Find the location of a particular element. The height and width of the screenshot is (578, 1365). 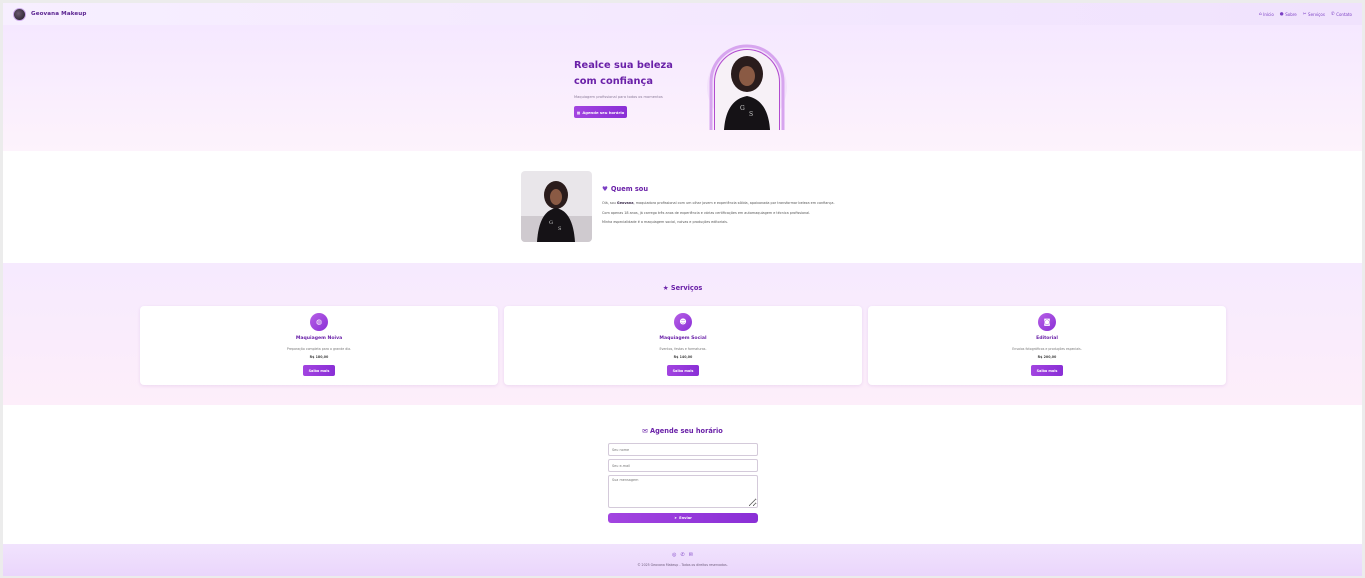

nav-link-servicos: ✂ Serviços is located at coordinates (1314, 14).